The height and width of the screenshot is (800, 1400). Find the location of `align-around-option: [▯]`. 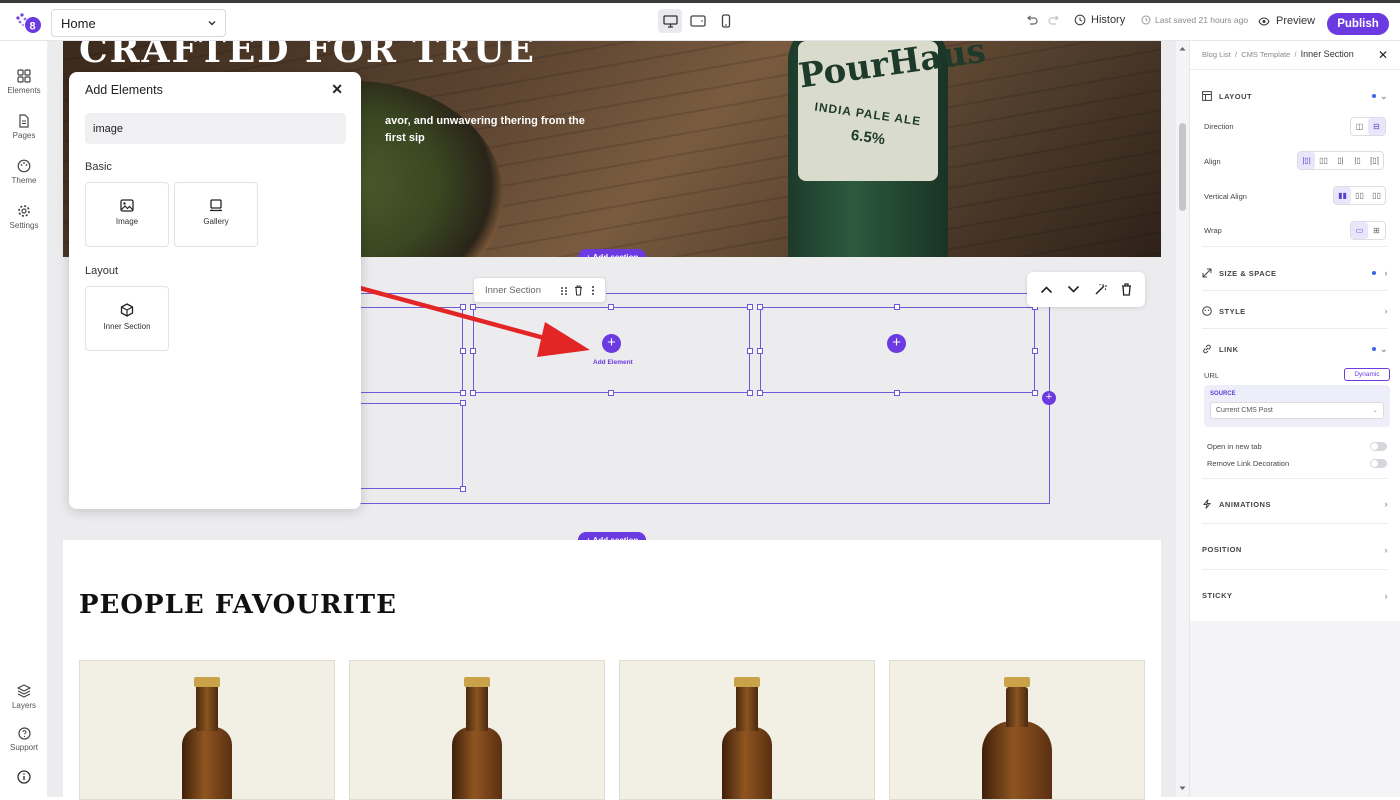

align-around-option: [▯] is located at coordinates (1374, 160).